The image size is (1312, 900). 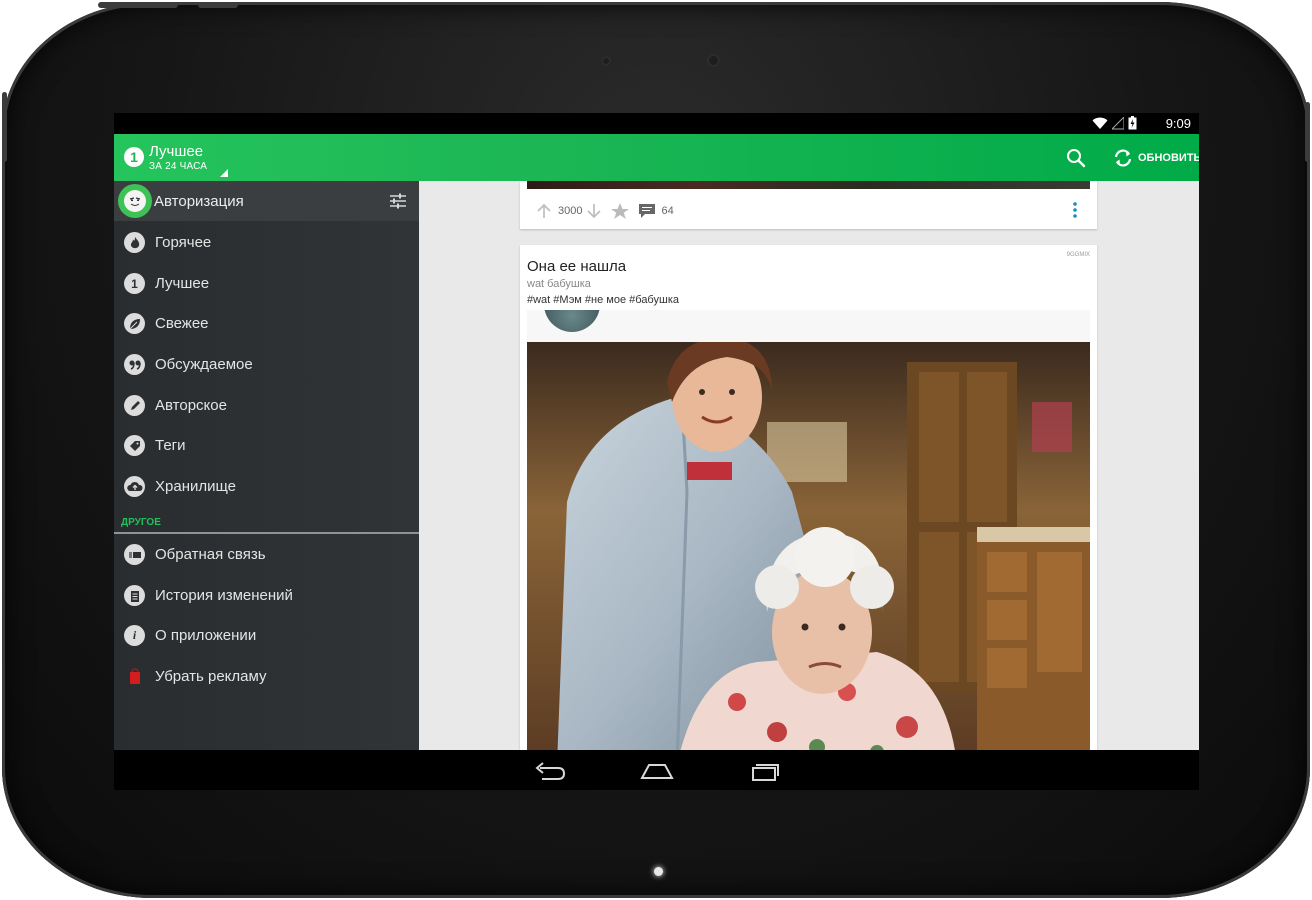 What do you see at coordinates (808, 205) in the screenshot?
I see `post-card-previous: 3000 64` at bounding box center [808, 205].